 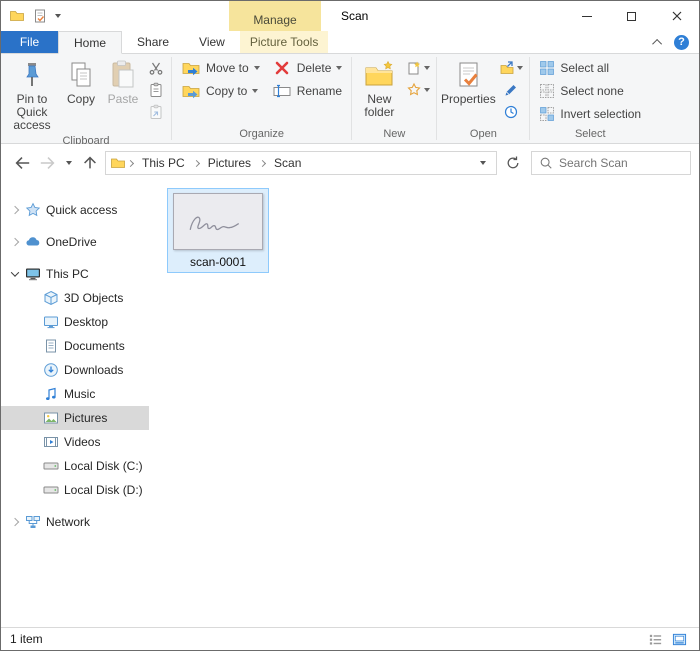 I want to click on invert-selection-button: Invert selection, so click(x=590, y=113).